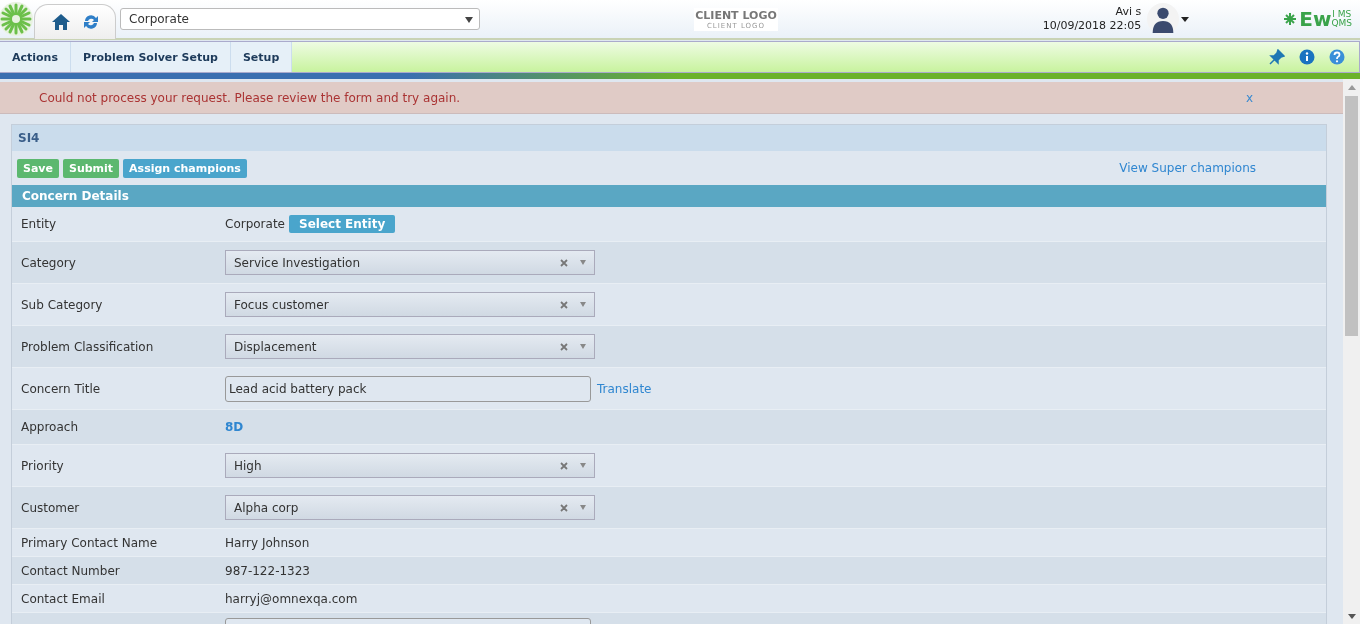 Image resolution: width=1360 pixels, height=624 pixels. I want to click on select-field: Focus customer, so click(410, 304).